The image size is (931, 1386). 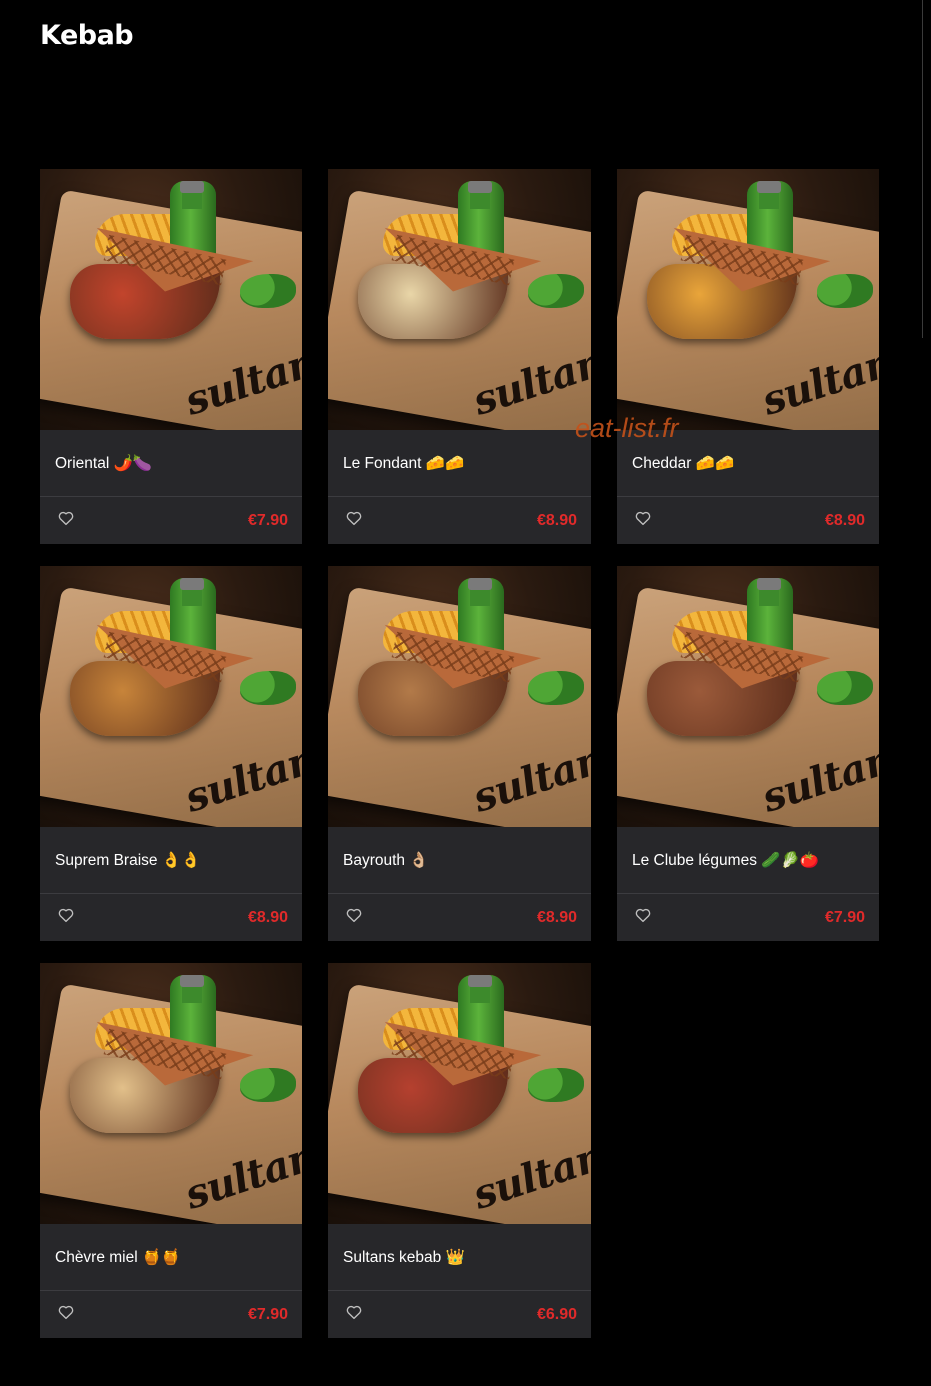 I want to click on product-name: Sultans kebab 👑, so click(x=404, y=1257).